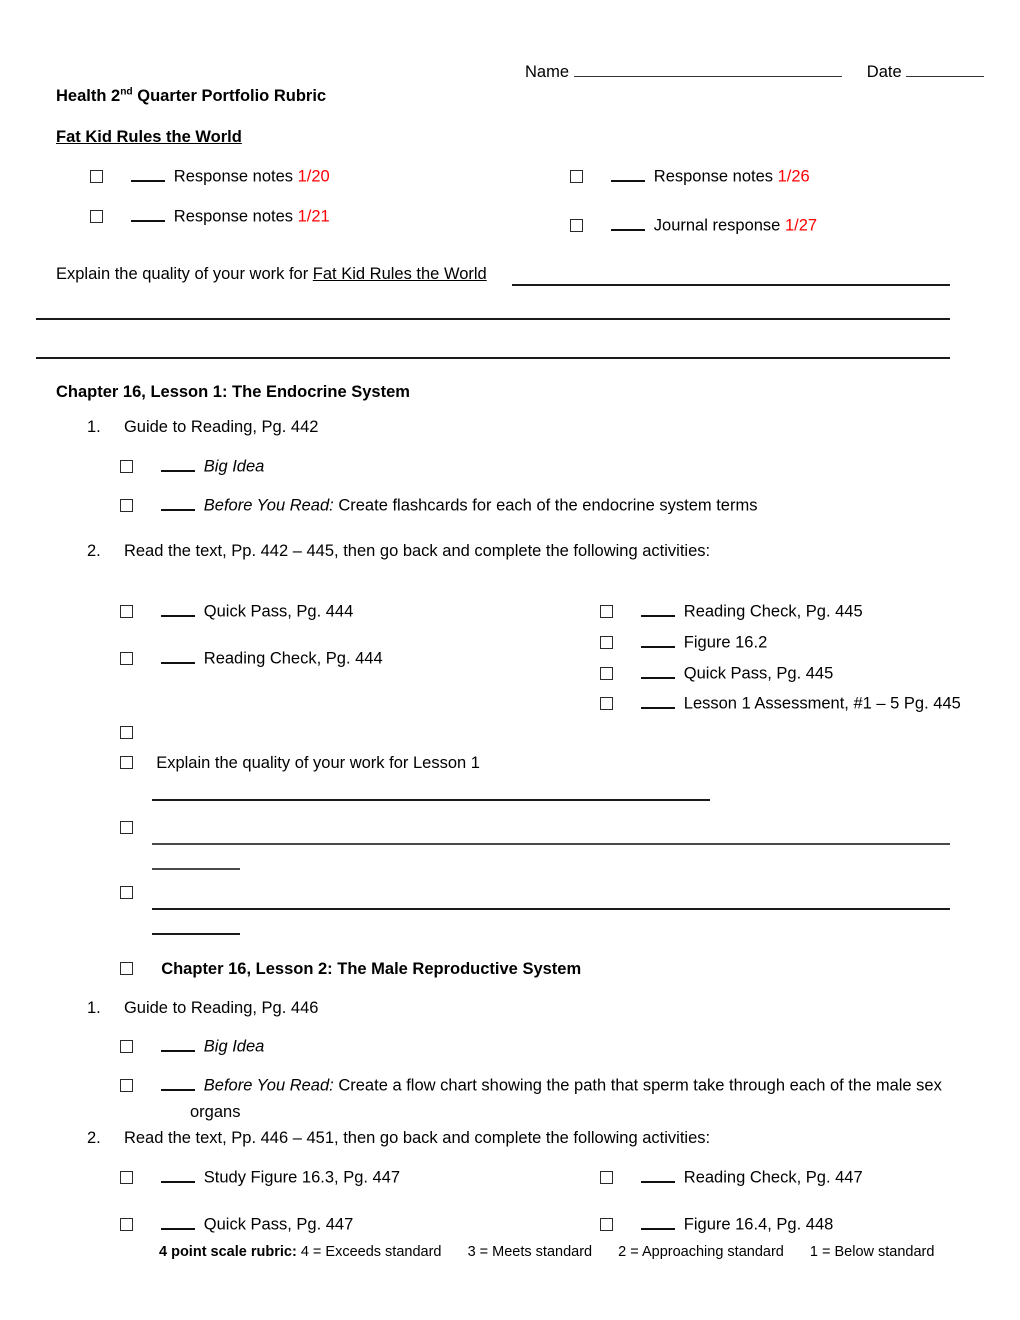 The width and height of the screenshot is (1020, 1320). I want to click on checkbox-row-lesson1-assessment: Lesson 1 Assessment, #1 – 5 Pg. 445, so click(780, 703).